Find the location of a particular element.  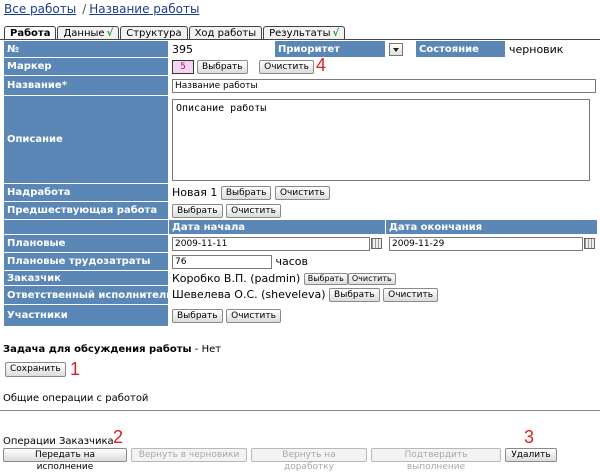

number-value: 395 is located at coordinates (221, 49).